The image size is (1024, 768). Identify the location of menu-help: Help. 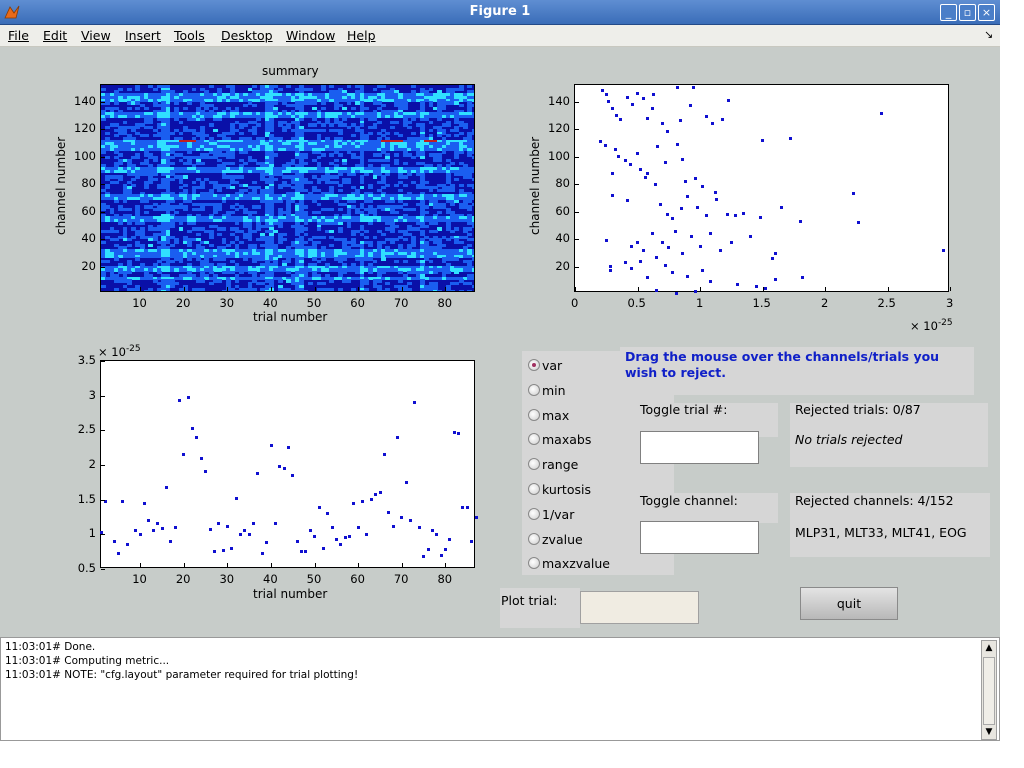
(361, 35).